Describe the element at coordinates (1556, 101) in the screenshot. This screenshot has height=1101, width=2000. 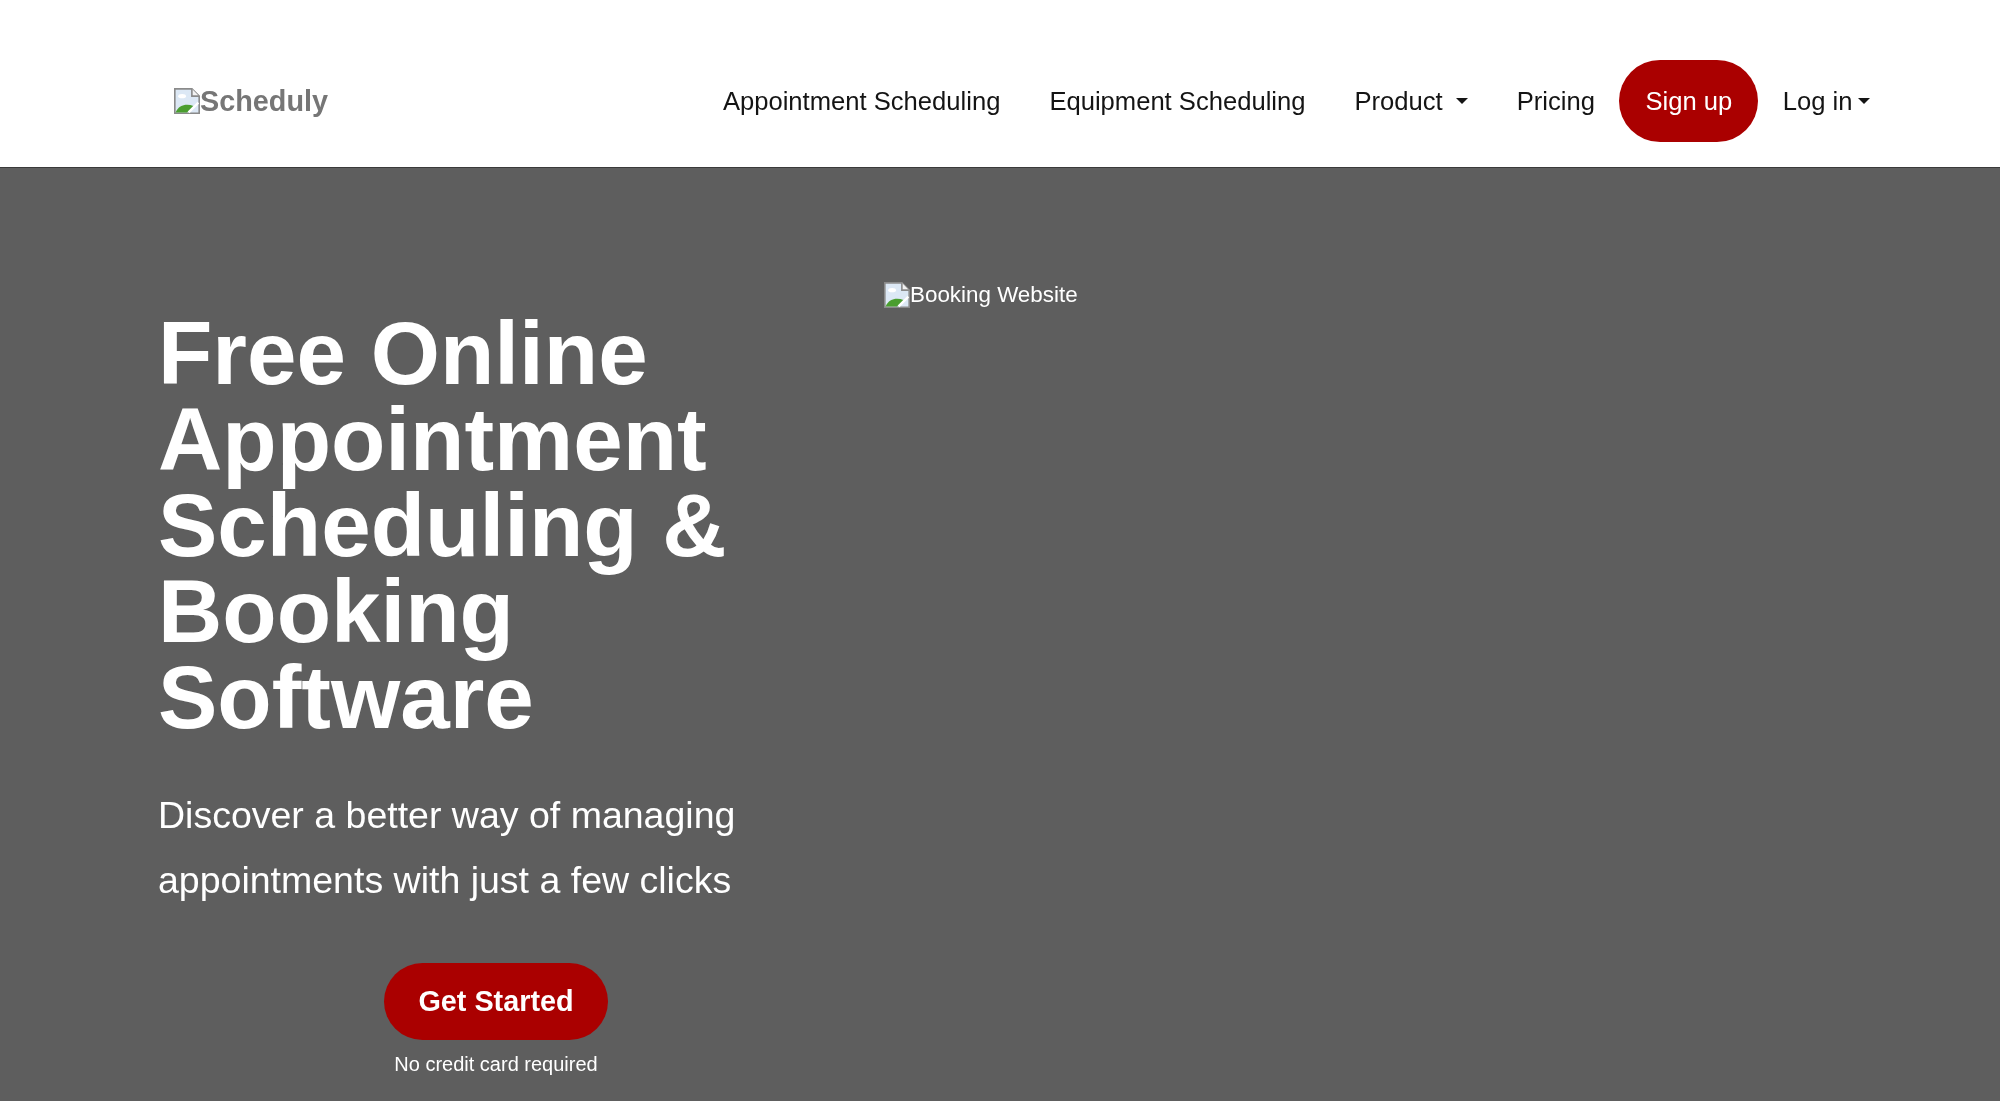
I see `nav-link: Pricing` at that location.